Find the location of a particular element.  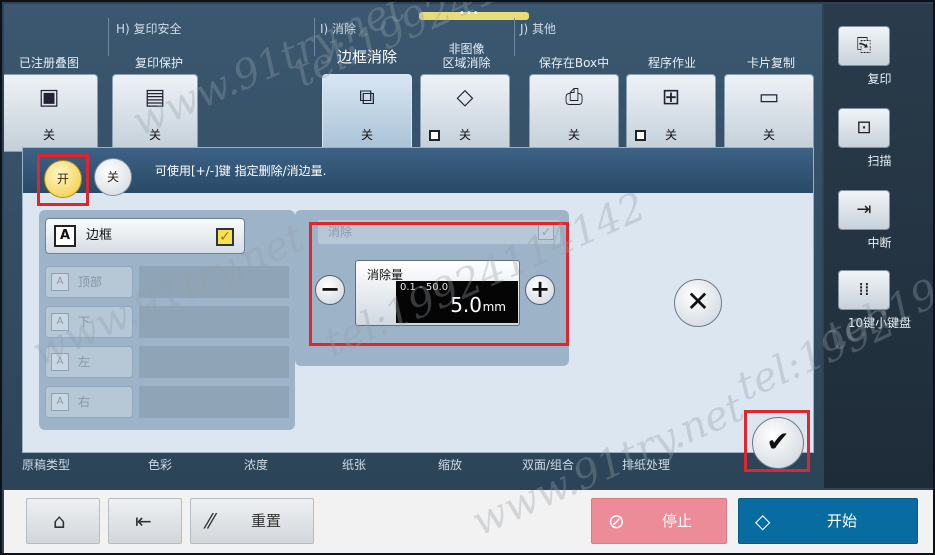

fn-tile-program-job: ⊞ 关 is located at coordinates (671, 113).